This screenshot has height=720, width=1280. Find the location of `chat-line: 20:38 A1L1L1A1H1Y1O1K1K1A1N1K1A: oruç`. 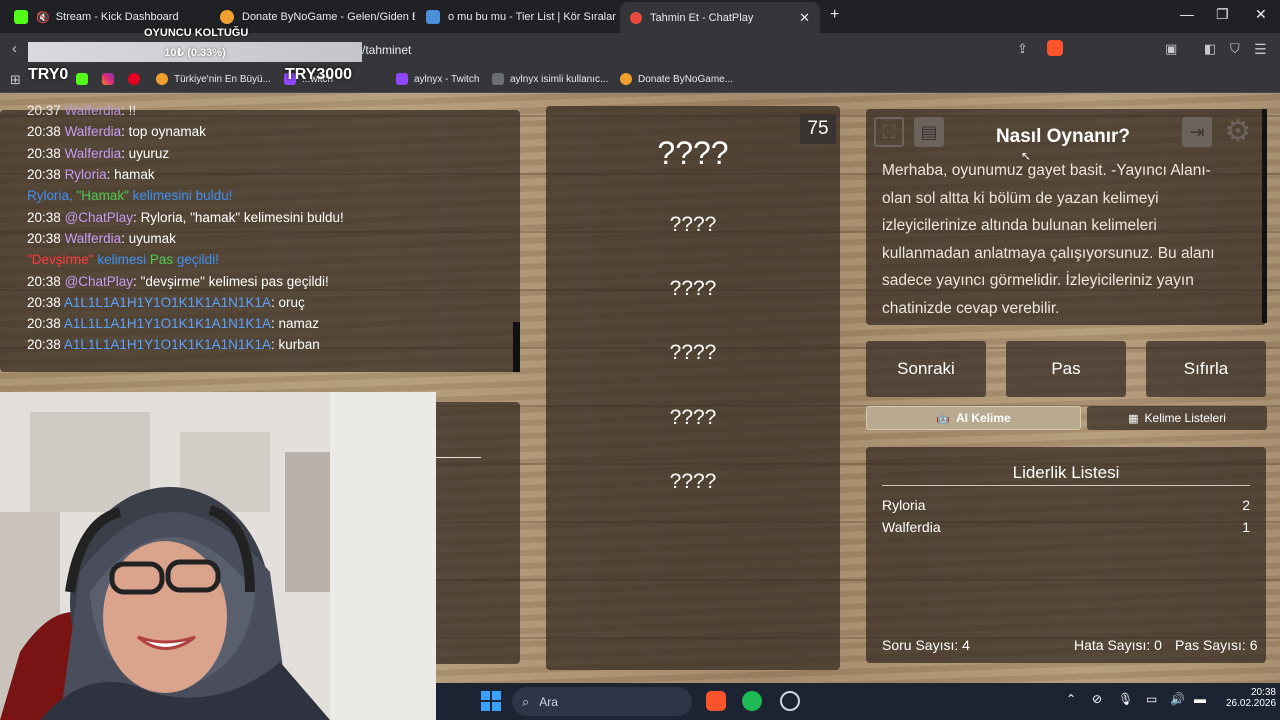

chat-line: 20:38 A1L1L1A1H1Y1O1K1K1A1N1K1A: oruç is located at coordinates (166, 302).